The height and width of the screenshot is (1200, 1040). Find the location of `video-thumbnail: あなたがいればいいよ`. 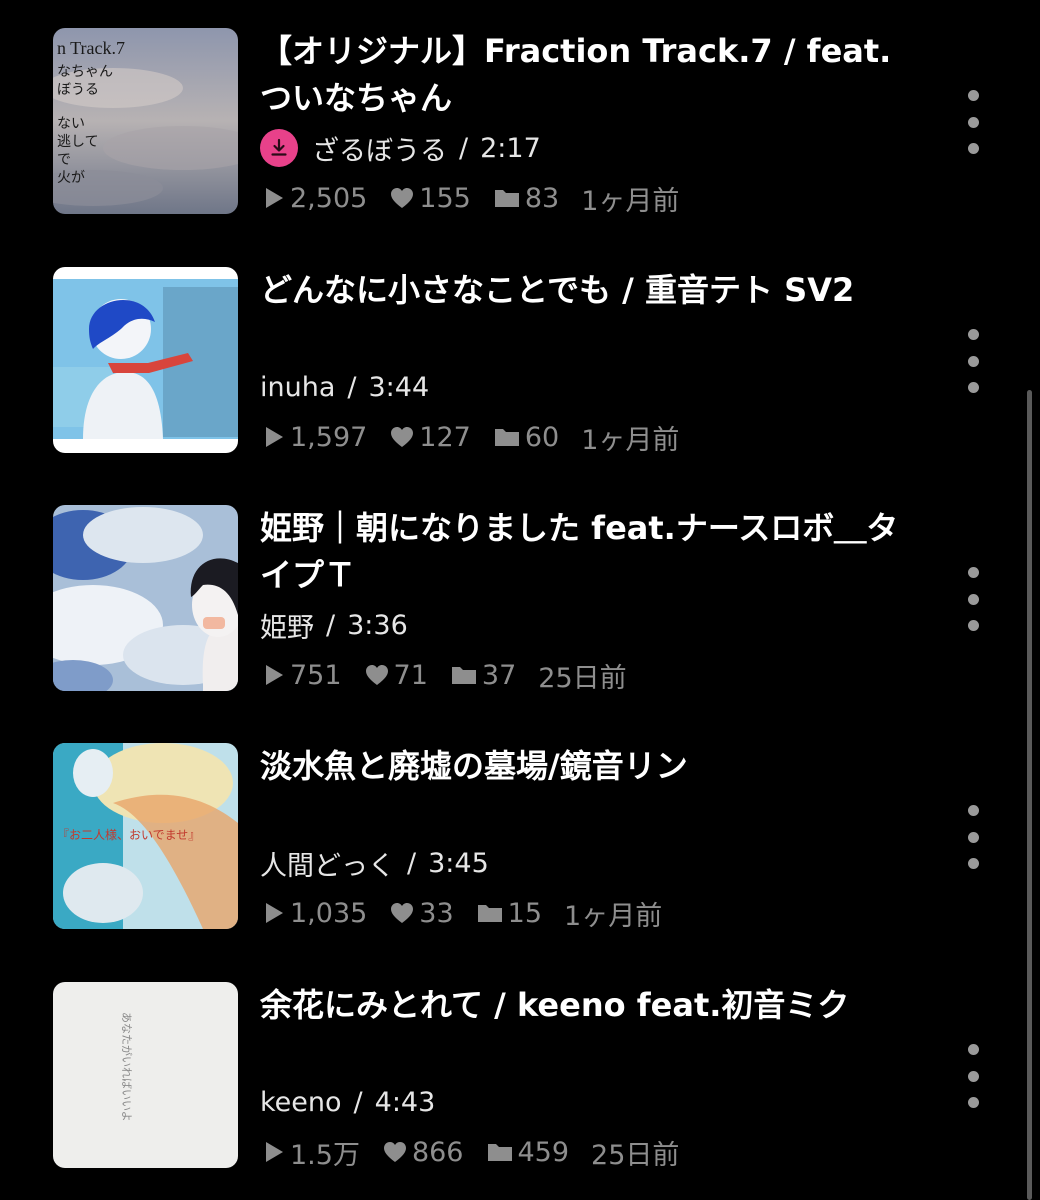

video-thumbnail: あなたがいればいいよ is located at coordinates (145, 1075).